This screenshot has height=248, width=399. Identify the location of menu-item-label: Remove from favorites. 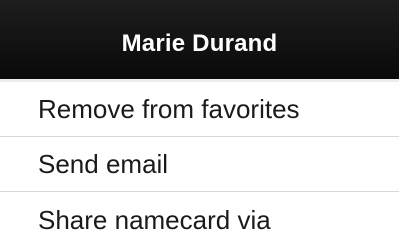
(169, 109).